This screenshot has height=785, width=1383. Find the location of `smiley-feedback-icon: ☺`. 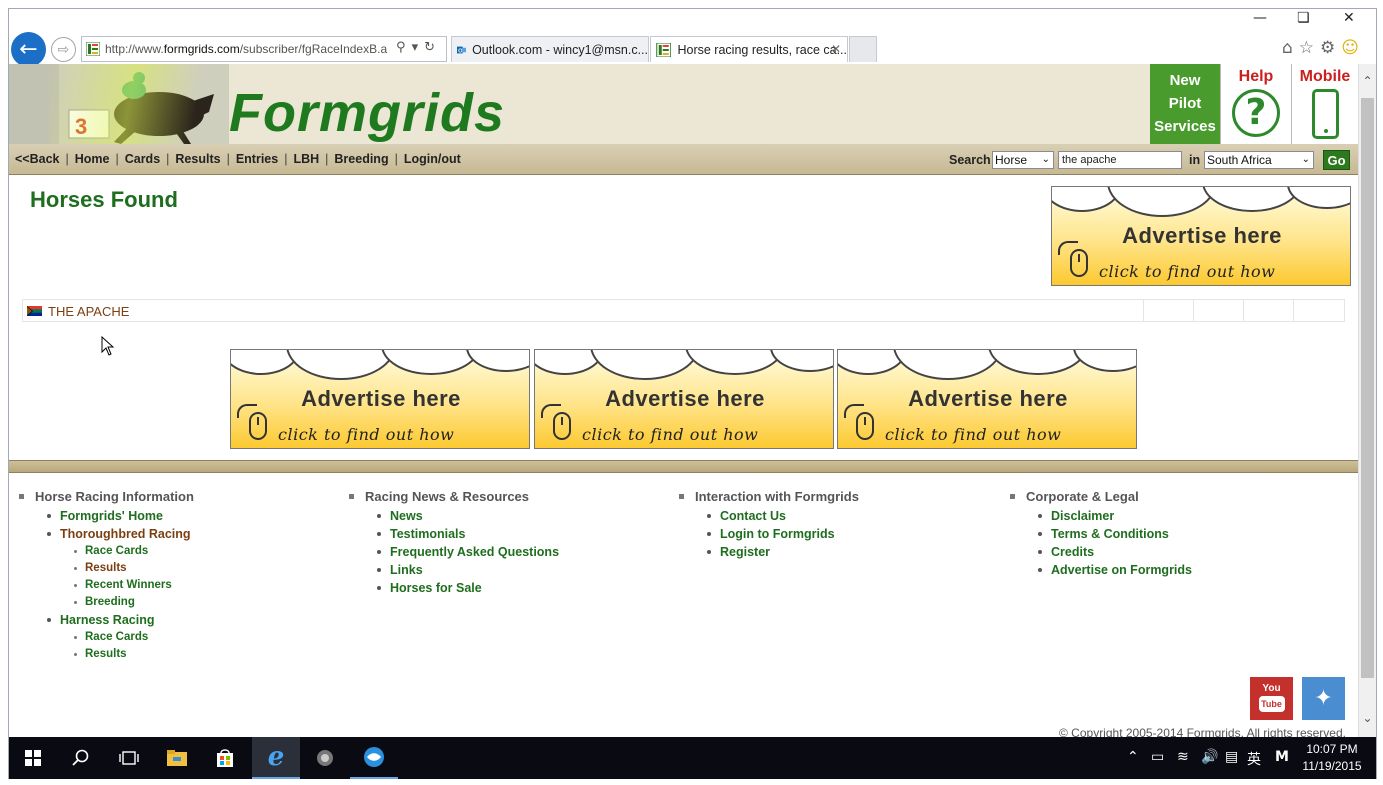

smiley-feedback-icon: ☺ is located at coordinates (1353, 48).